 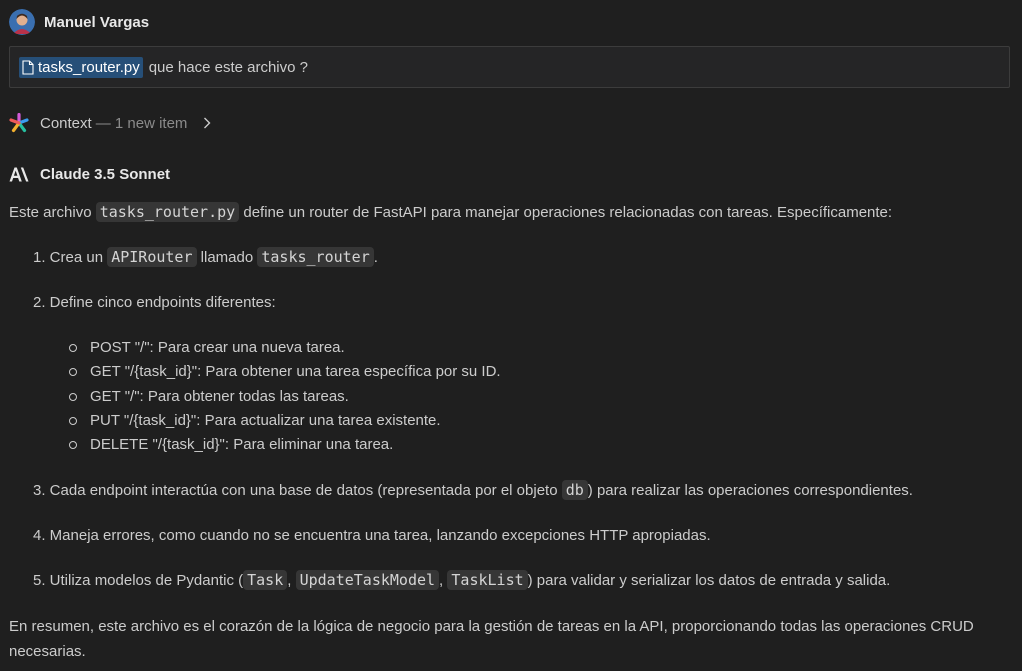 What do you see at coordinates (487, 580) in the screenshot?
I see `inline-code: TaskList` at bounding box center [487, 580].